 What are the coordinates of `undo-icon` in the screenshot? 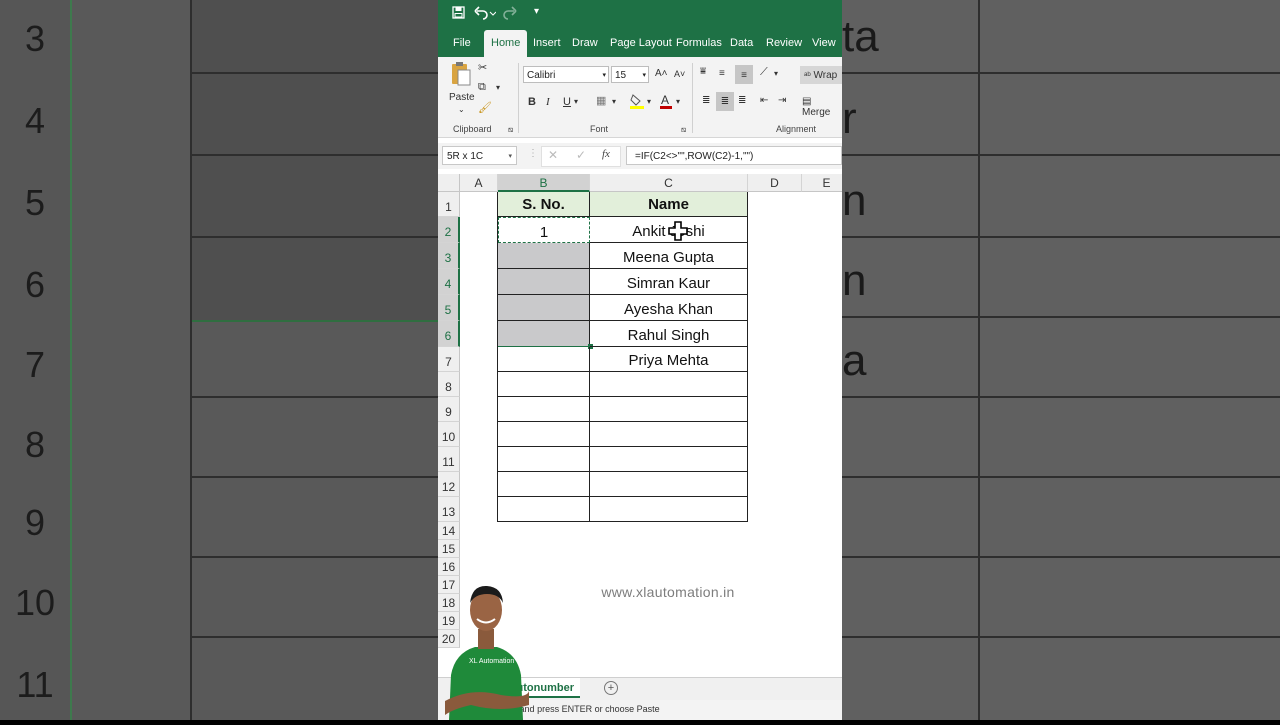 It's located at (485, 14).